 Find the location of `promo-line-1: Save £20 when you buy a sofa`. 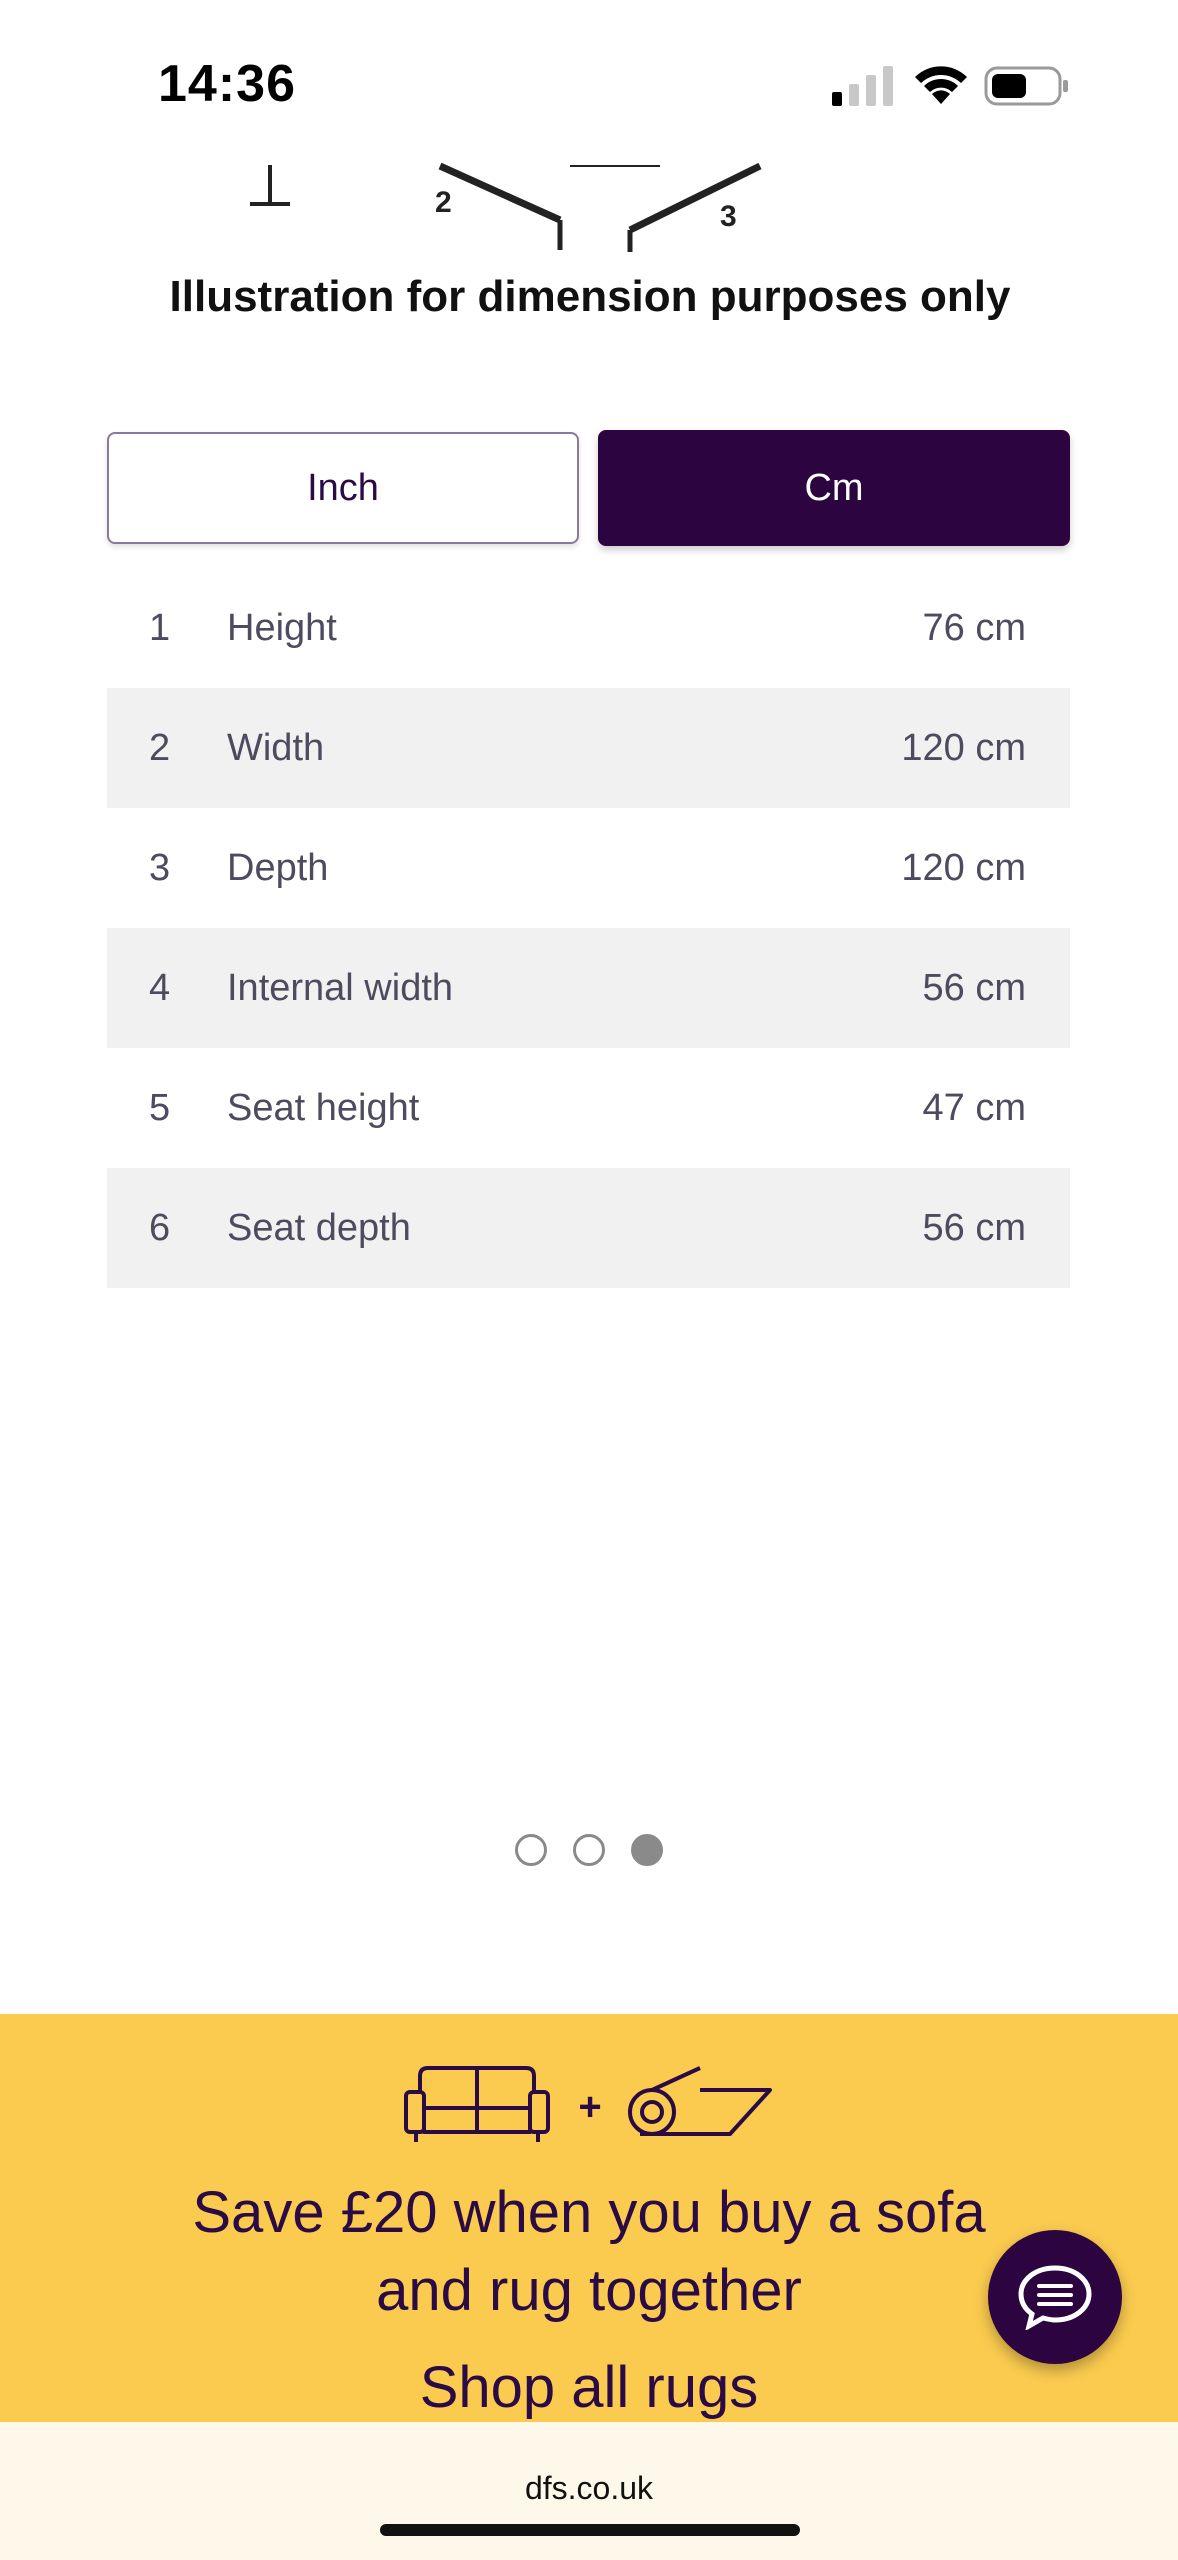

promo-line-1: Save £20 when you buy a sofa is located at coordinates (589, 2212).